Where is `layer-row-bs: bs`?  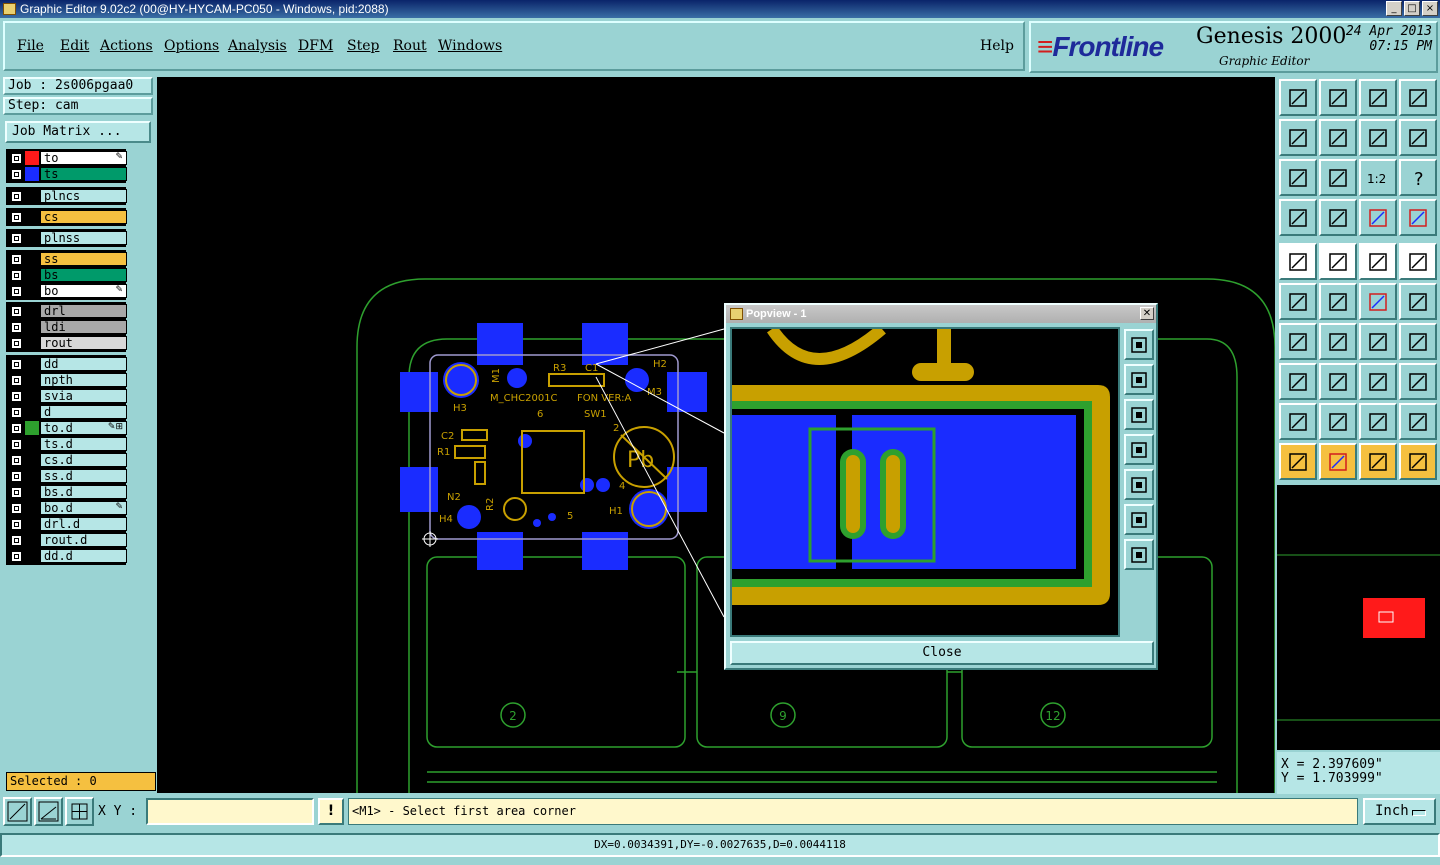 layer-row-bs: bs is located at coordinates (66, 275).